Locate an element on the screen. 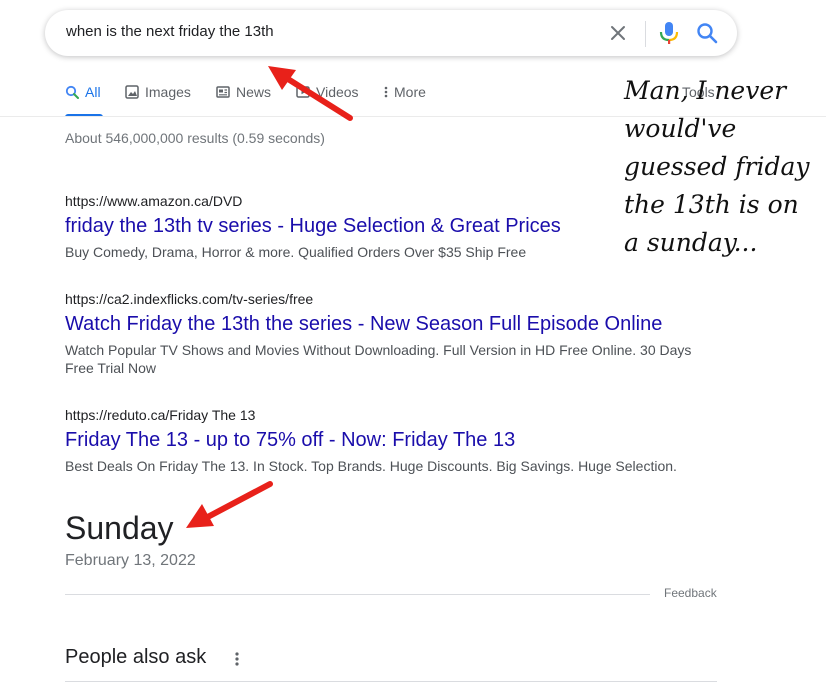  search-box is located at coordinates (391, 33).